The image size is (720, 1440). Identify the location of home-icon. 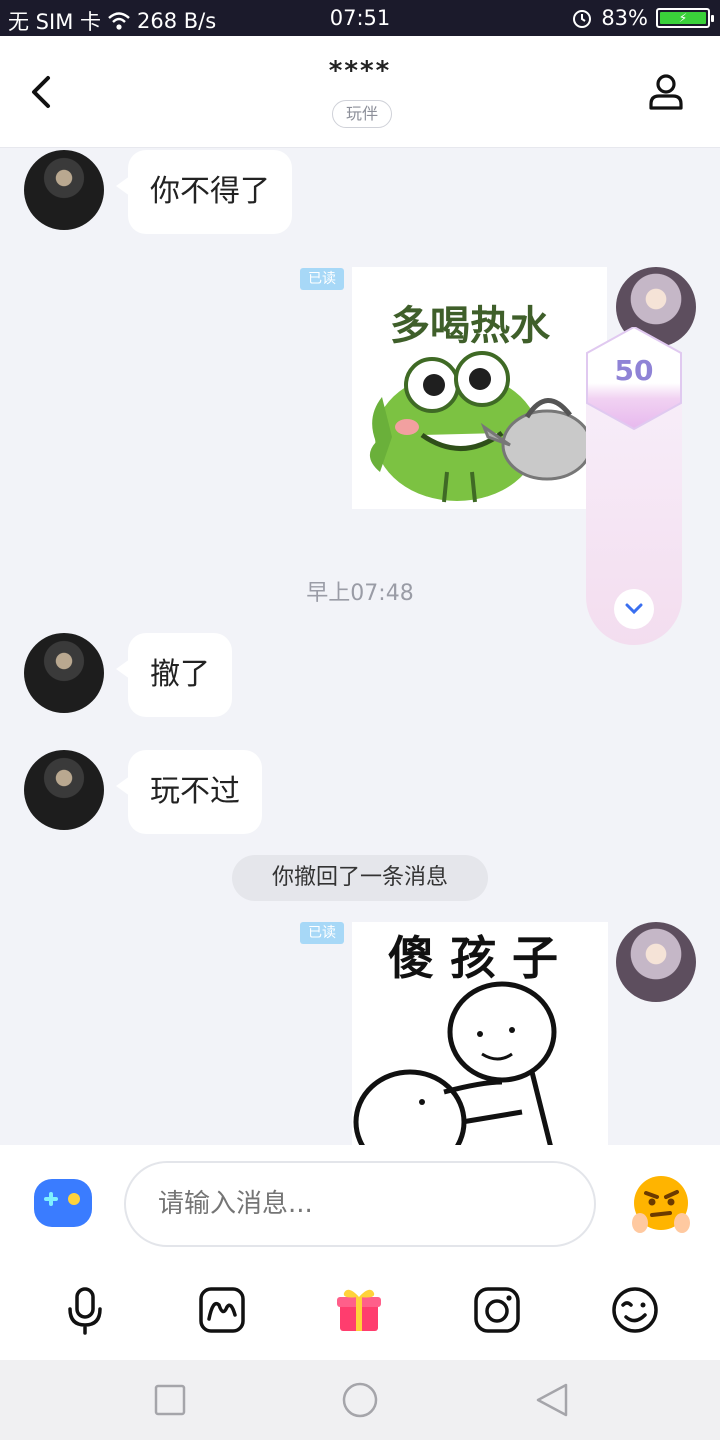
(360, 1400).